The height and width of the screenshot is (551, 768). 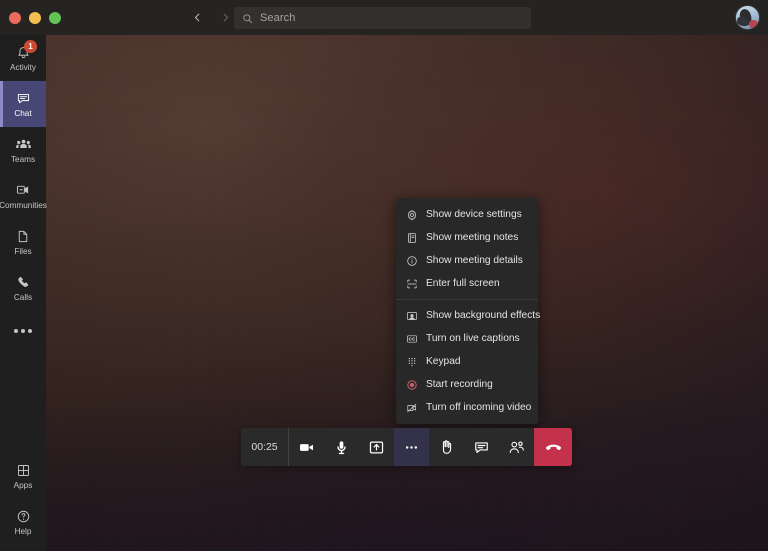 What do you see at coordinates (247, 18) in the screenshot?
I see `search-icon` at bounding box center [247, 18].